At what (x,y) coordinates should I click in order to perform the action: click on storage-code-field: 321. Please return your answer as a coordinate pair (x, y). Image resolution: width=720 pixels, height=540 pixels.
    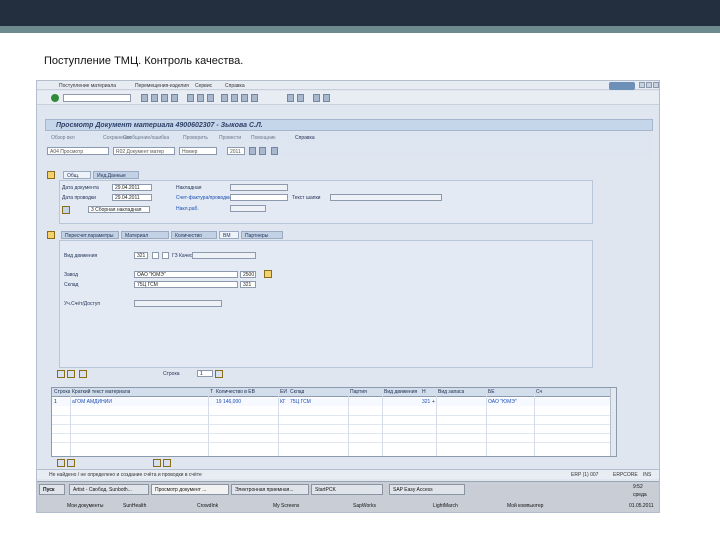
    Looking at the image, I should click on (248, 284).